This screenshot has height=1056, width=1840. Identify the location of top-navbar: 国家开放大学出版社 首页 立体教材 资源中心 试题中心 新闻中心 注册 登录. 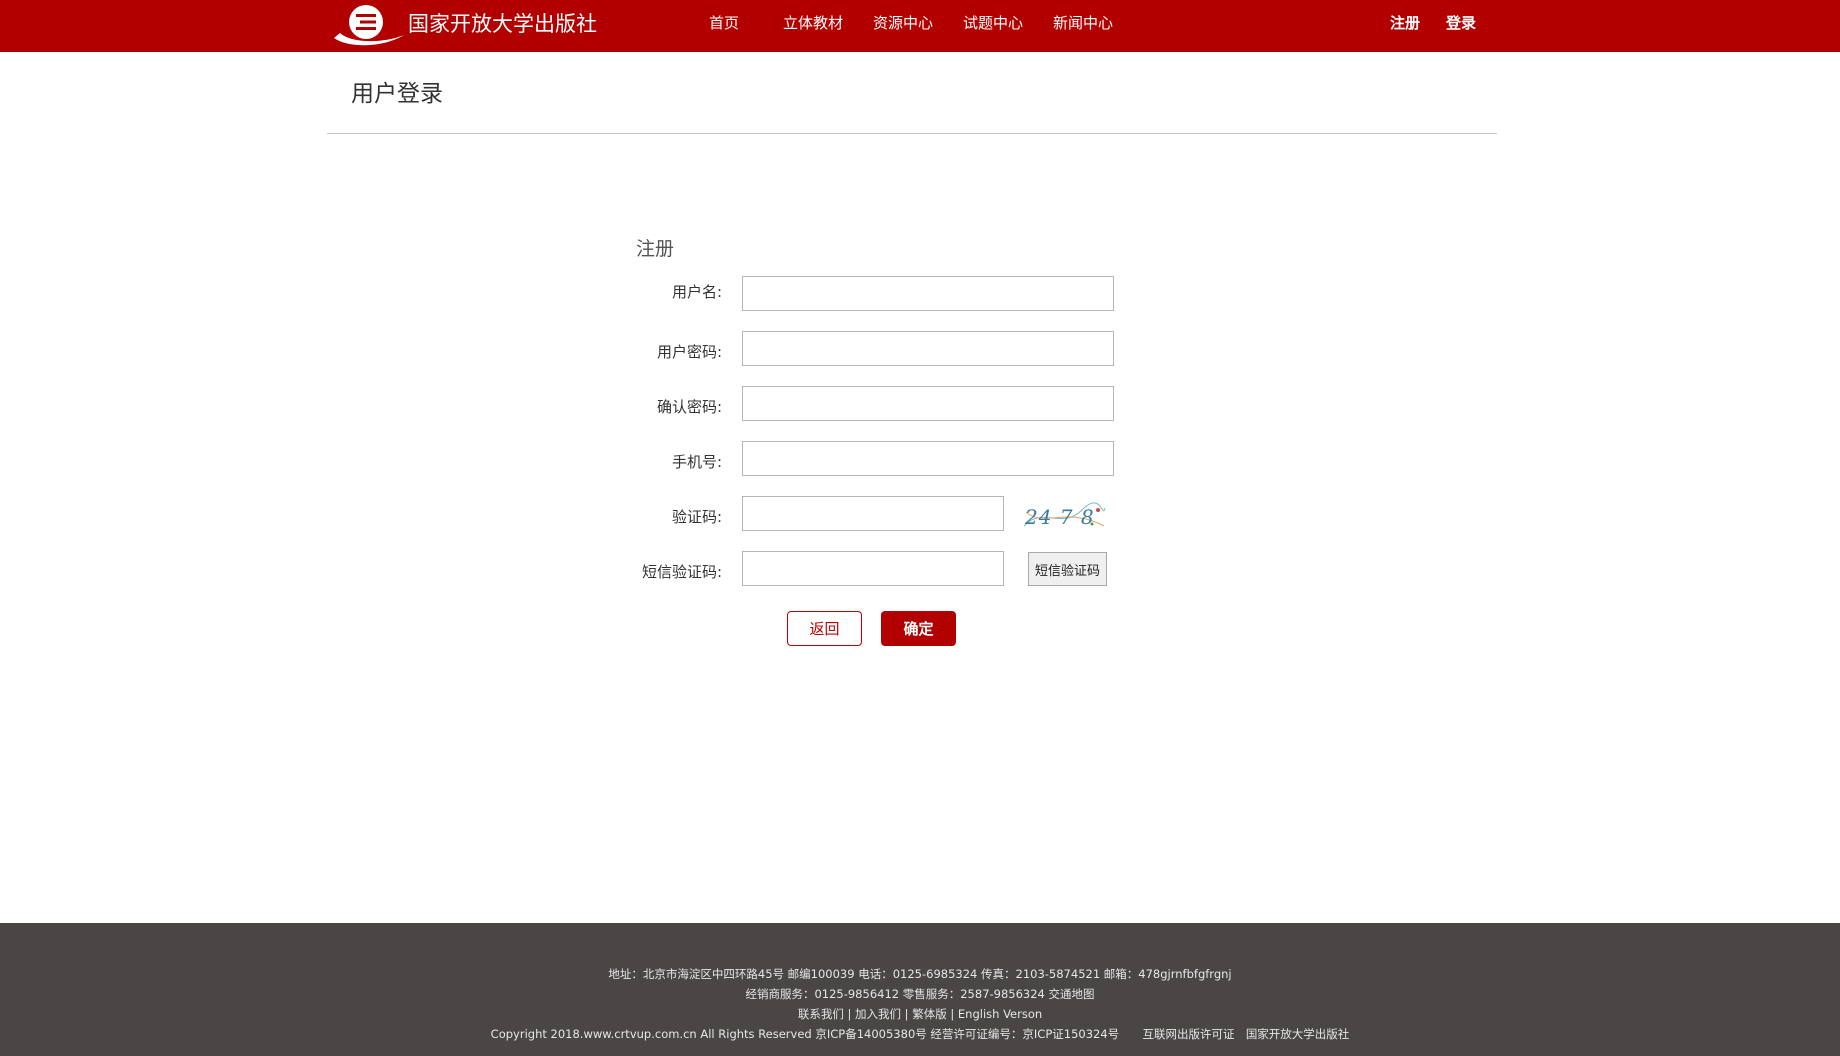
(920, 26).